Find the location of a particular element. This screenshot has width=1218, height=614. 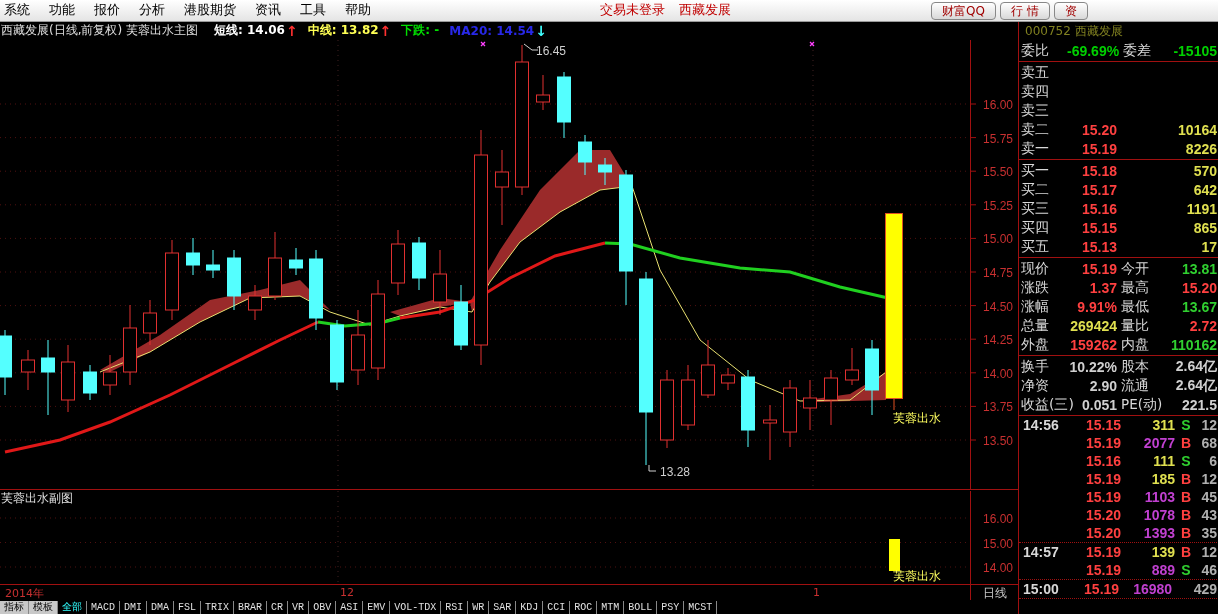

indicator-tab: PSY is located at coordinates (671, 607).